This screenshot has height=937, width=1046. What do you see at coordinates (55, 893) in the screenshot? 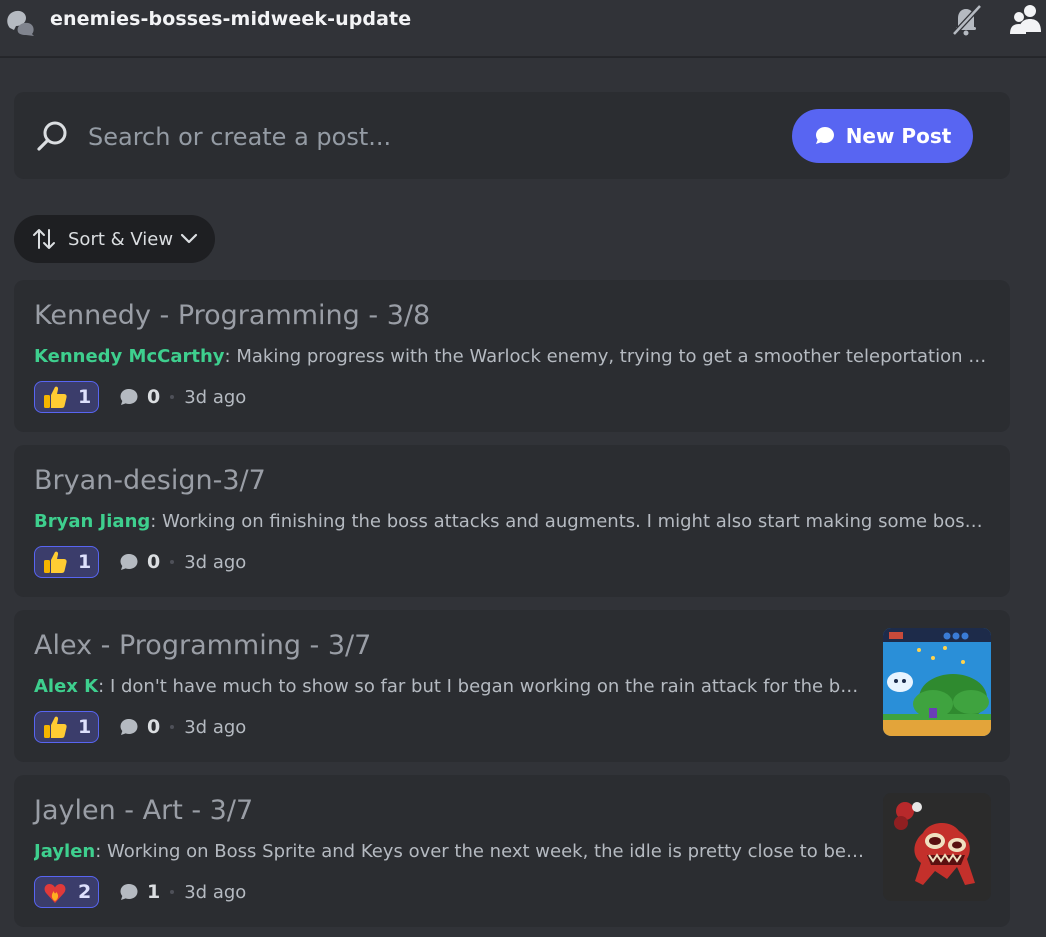
I see `fire-heart-icon` at bounding box center [55, 893].